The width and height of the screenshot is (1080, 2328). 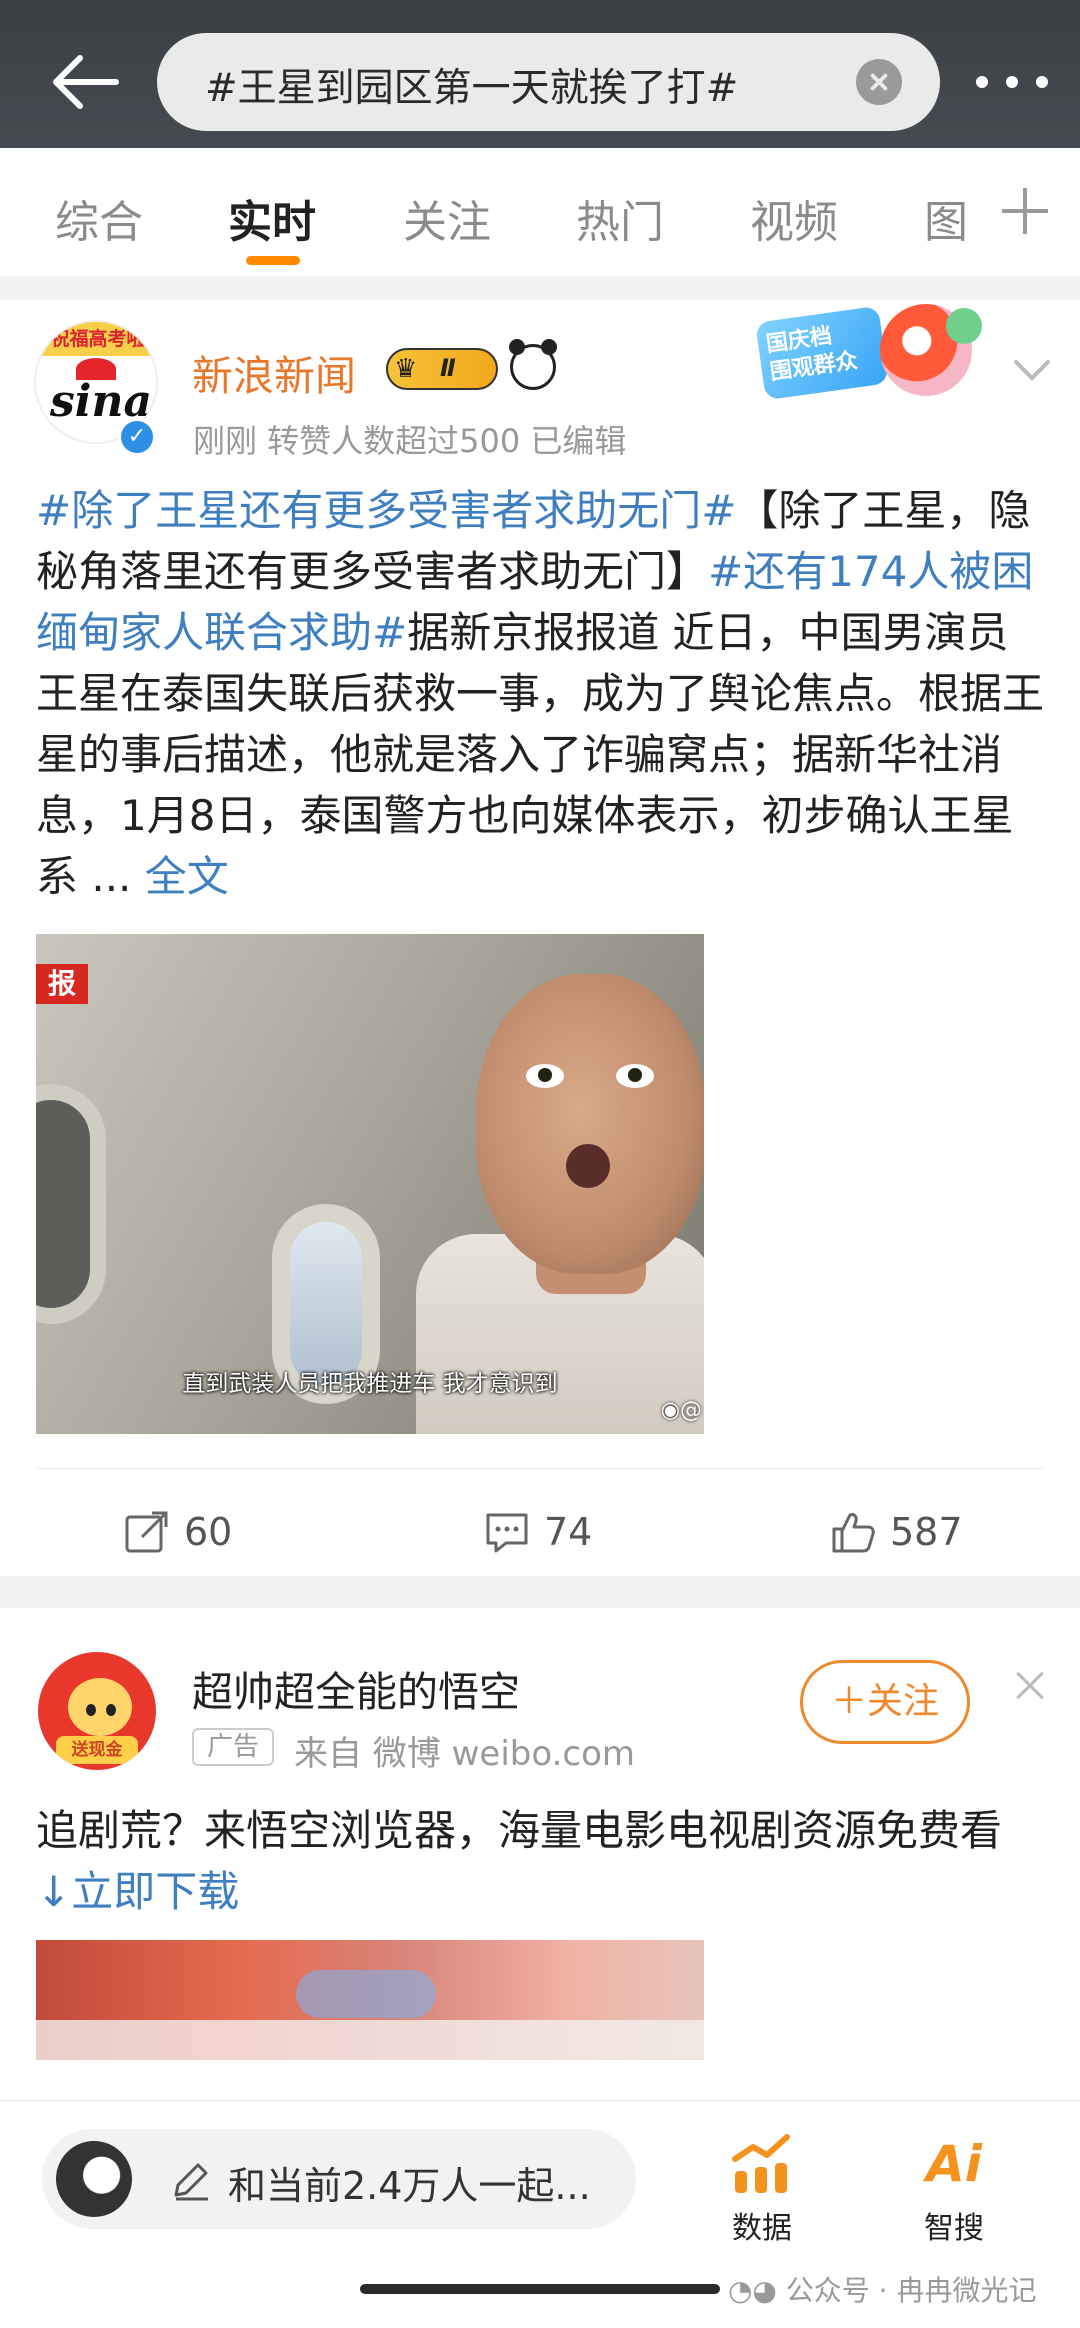 What do you see at coordinates (447, 218) in the screenshot?
I see `tab-following: 关注` at bounding box center [447, 218].